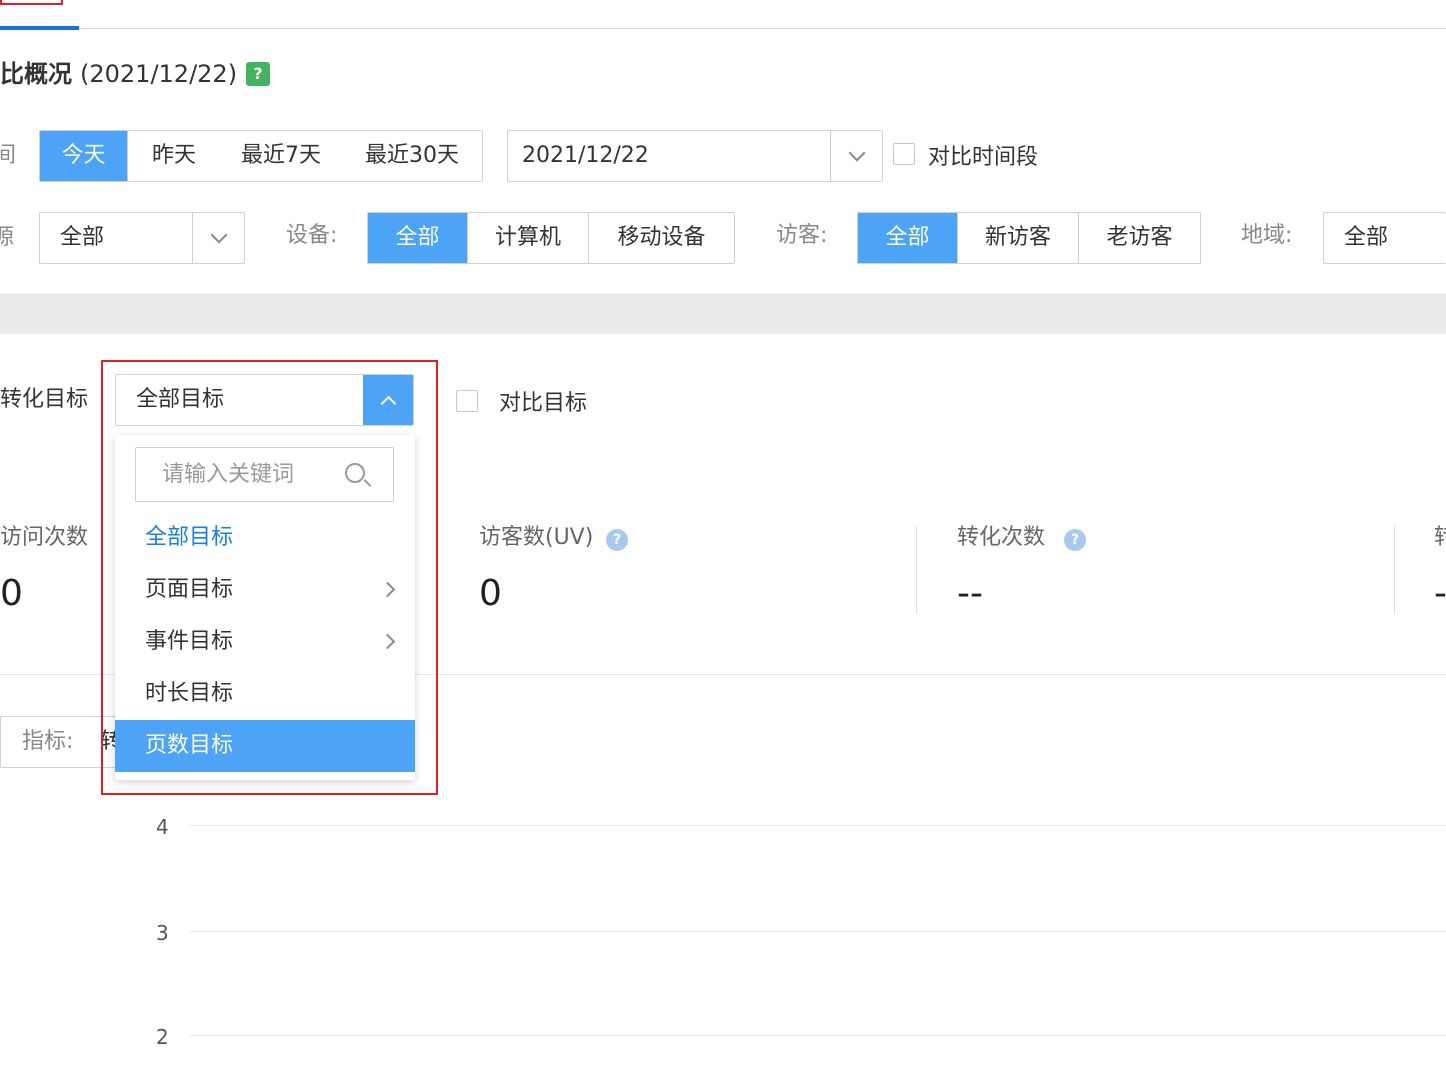 Image resolution: width=1446 pixels, height=1084 pixels. What do you see at coordinates (44, 399) in the screenshot?
I see `goal-label: 转化目标` at bounding box center [44, 399].